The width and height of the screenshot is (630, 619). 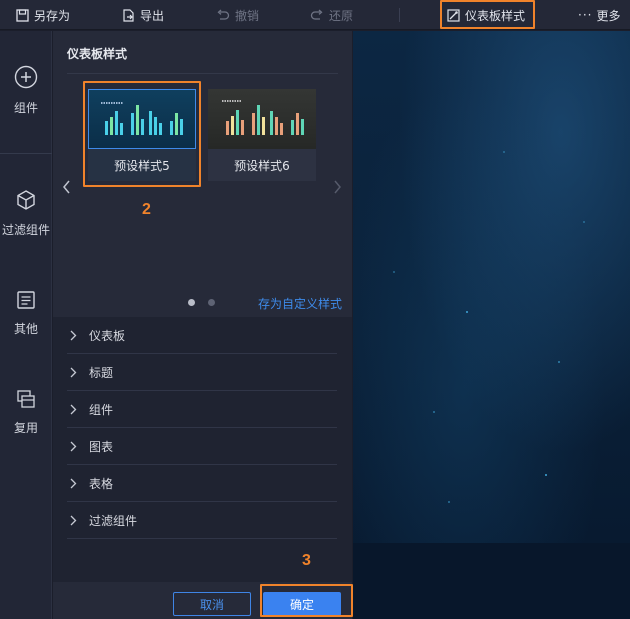 What do you see at coordinates (608, 15) in the screenshot?
I see `more-label: 更多` at bounding box center [608, 15].